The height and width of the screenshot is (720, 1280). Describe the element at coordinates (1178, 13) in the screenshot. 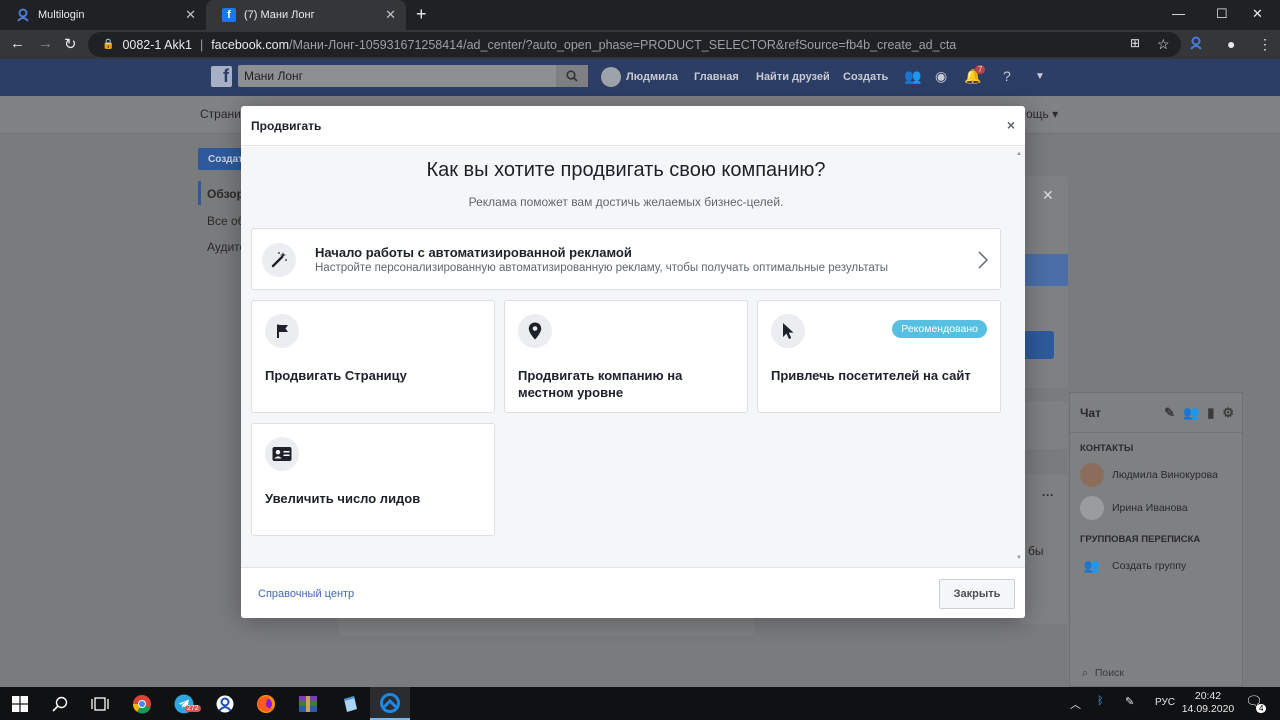

I see `minimize-icon: —` at that location.